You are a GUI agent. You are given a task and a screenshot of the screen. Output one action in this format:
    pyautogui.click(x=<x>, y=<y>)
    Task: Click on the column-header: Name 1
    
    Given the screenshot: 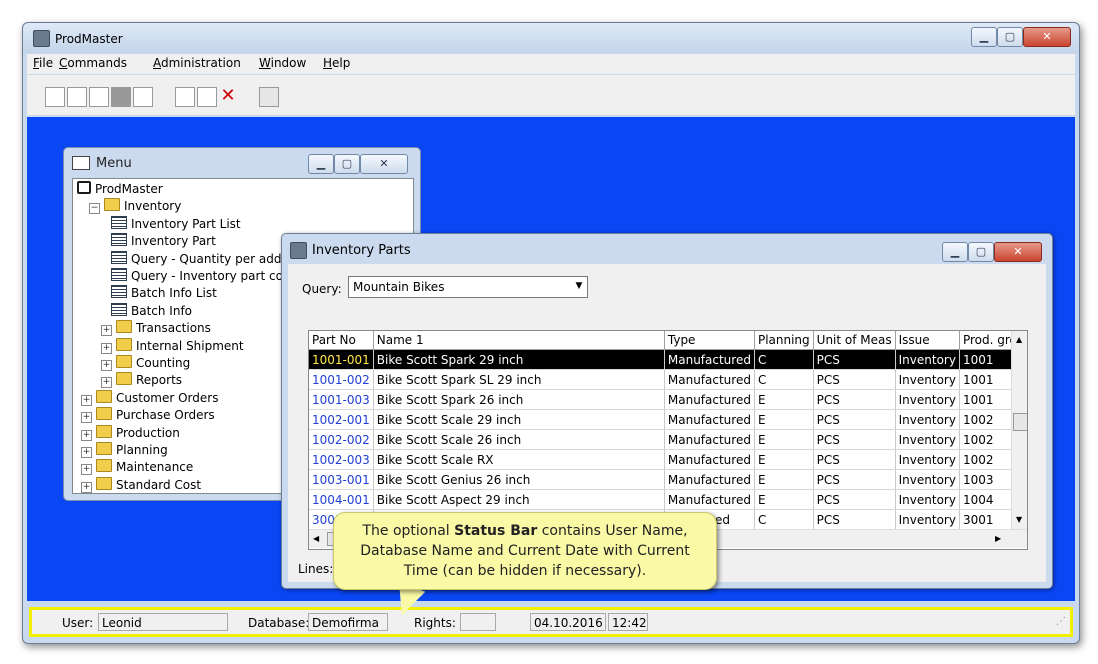 What is the action you would take?
    pyautogui.click(x=519, y=340)
    